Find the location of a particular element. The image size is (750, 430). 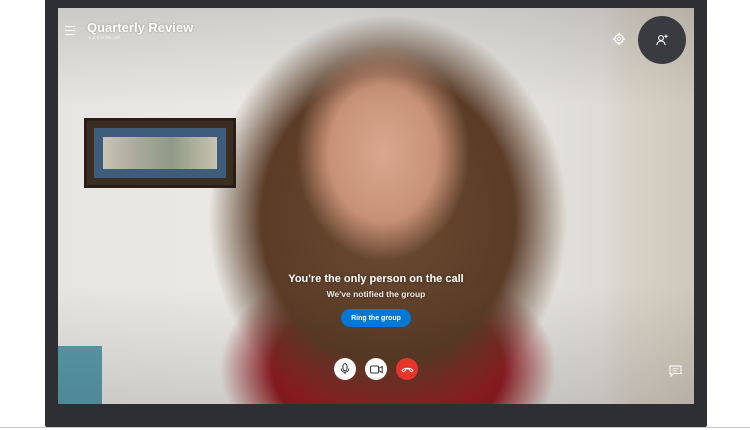

video-toggle-button is located at coordinates (376, 369).